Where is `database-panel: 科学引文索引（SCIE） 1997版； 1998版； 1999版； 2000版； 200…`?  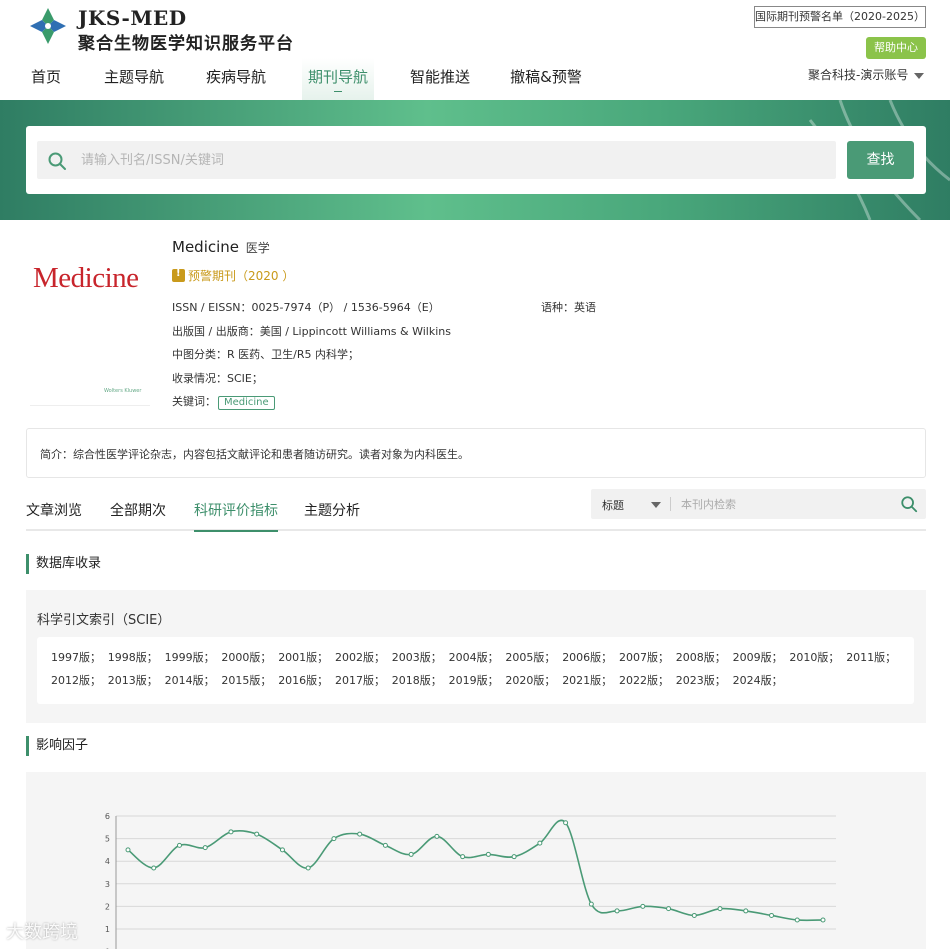 database-panel: 科学引文索引（SCIE） 1997版； 1998版； 1999版； 2000版； 200… is located at coordinates (476, 656).